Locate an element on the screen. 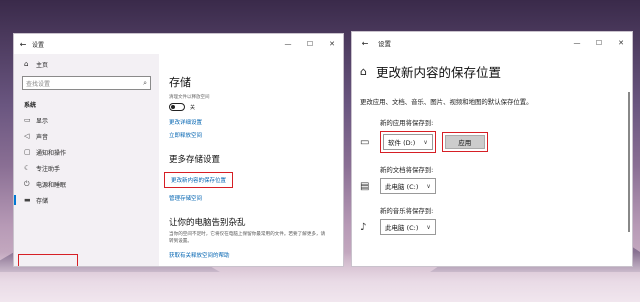  sidebar-item-label: 显示 is located at coordinates (42, 121).